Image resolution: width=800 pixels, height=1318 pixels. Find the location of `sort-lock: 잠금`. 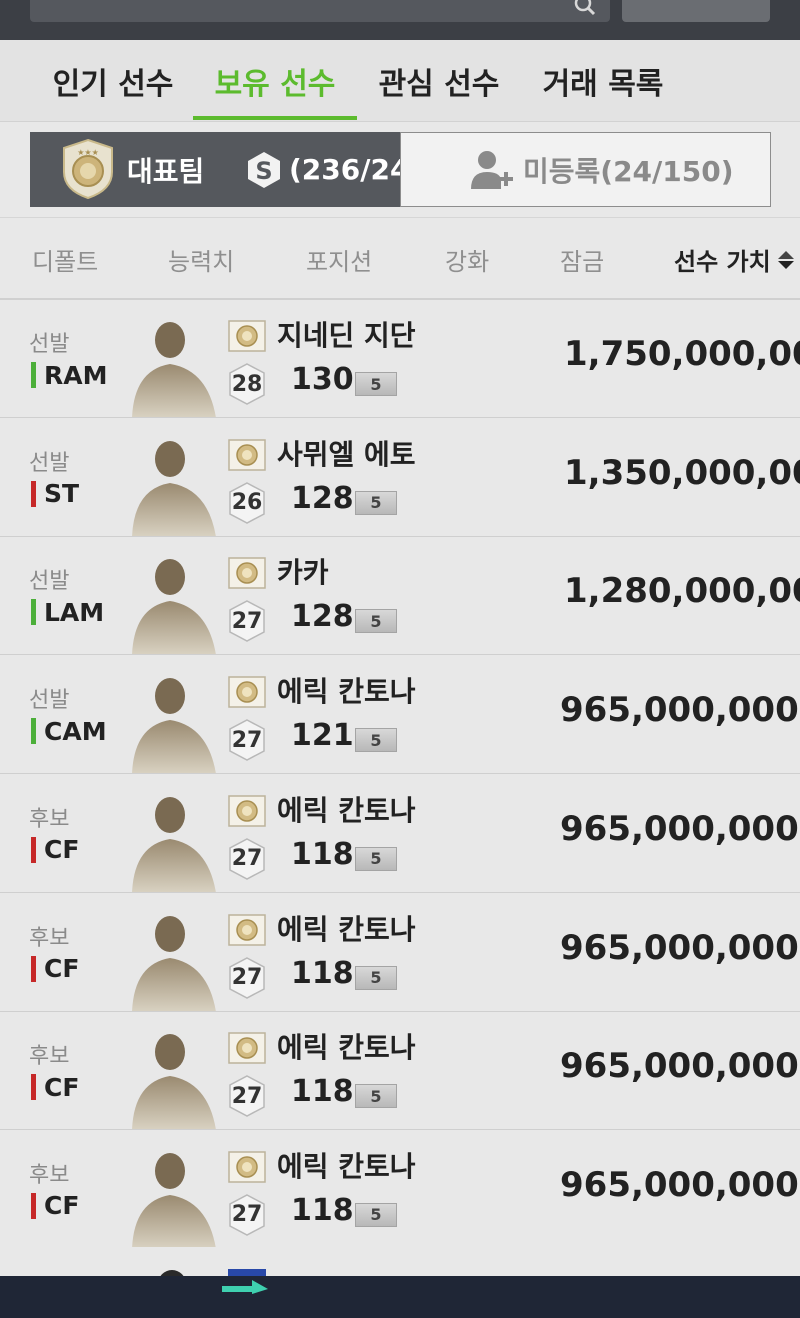

sort-lock: 잠금 is located at coordinates (582, 259).